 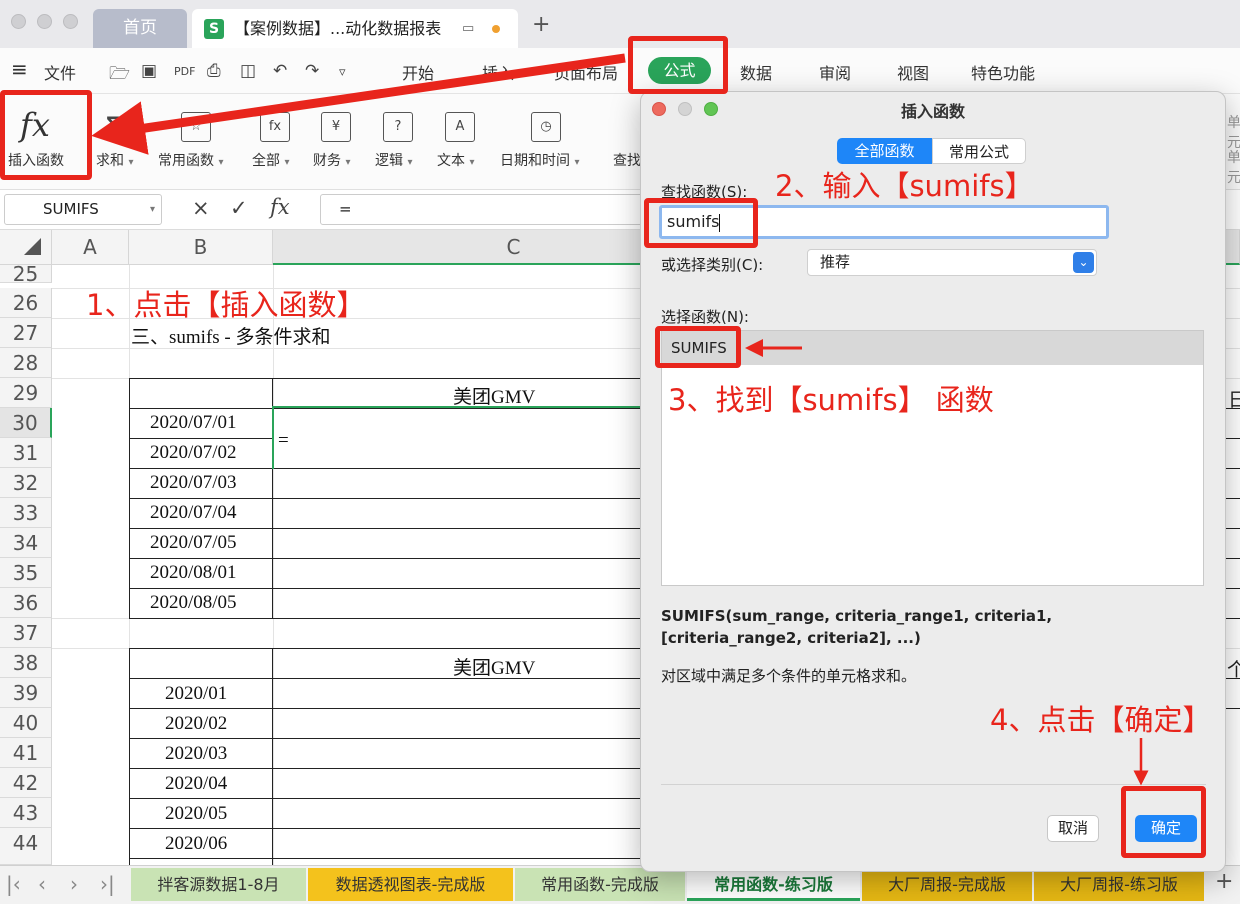 I want to click on annotation-step1: 1、点击【插入函数】, so click(x=226, y=305).